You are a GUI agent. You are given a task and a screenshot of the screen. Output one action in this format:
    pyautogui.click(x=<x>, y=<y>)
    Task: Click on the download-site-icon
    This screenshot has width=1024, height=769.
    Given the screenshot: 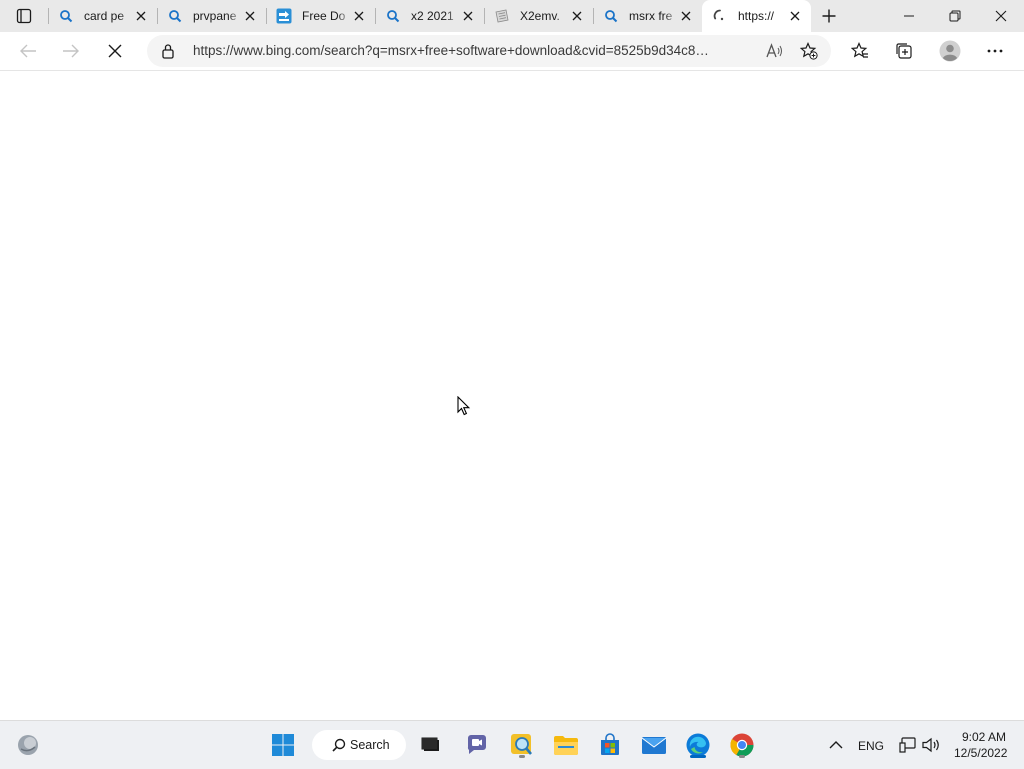 What is the action you would take?
    pyautogui.click(x=284, y=16)
    